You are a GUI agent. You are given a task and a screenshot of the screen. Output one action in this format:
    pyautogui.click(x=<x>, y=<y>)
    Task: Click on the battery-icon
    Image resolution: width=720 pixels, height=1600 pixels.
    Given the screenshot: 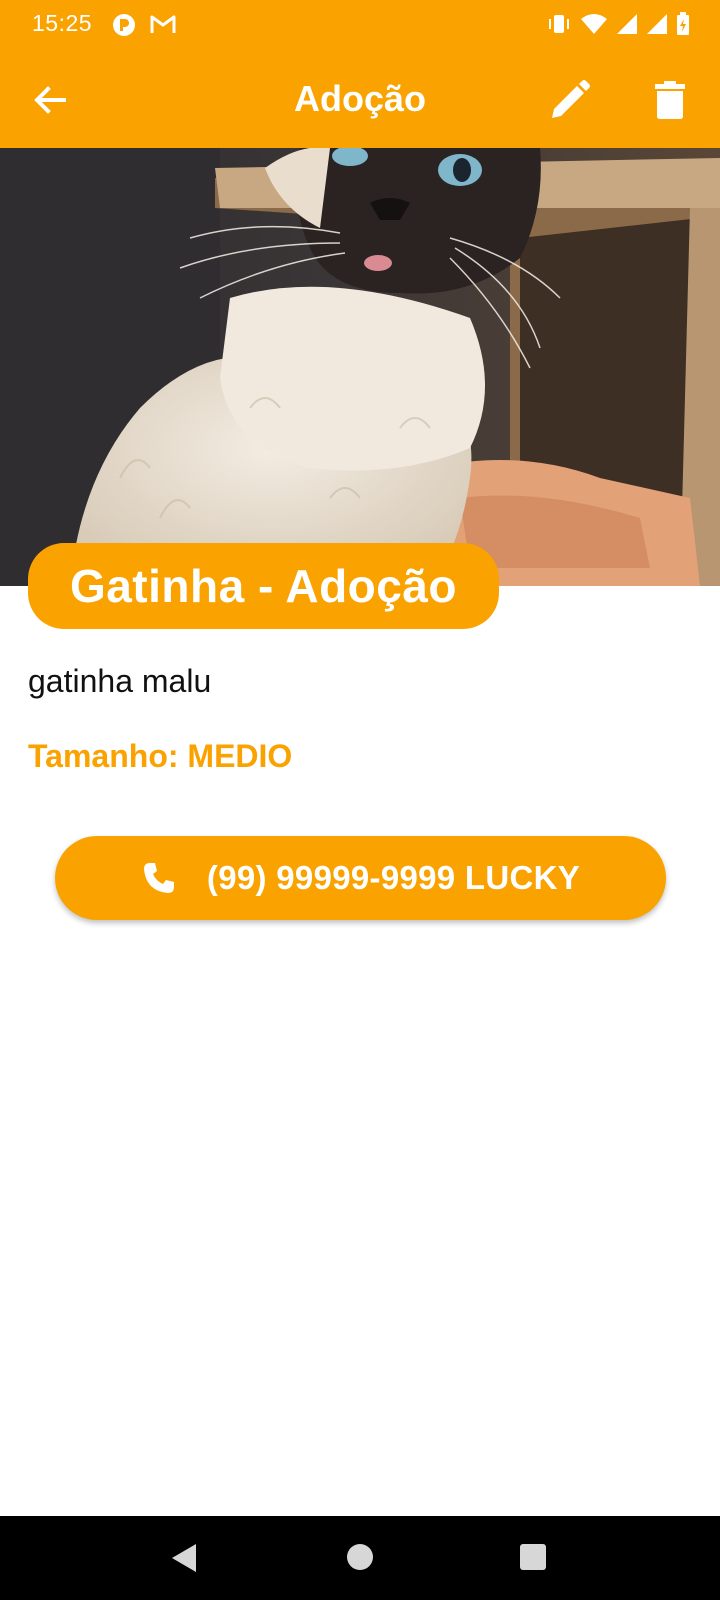 What is the action you would take?
    pyautogui.click(x=683, y=23)
    